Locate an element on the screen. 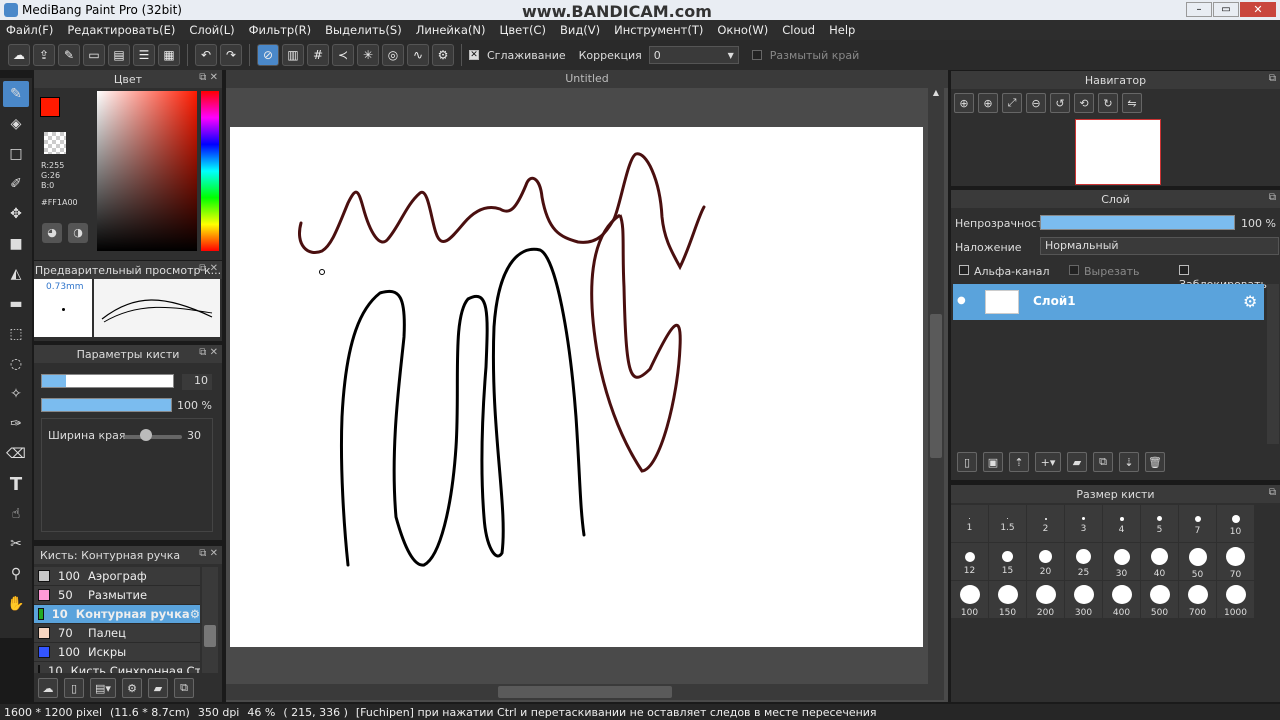  clip-checkbox is located at coordinates (1074, 270).